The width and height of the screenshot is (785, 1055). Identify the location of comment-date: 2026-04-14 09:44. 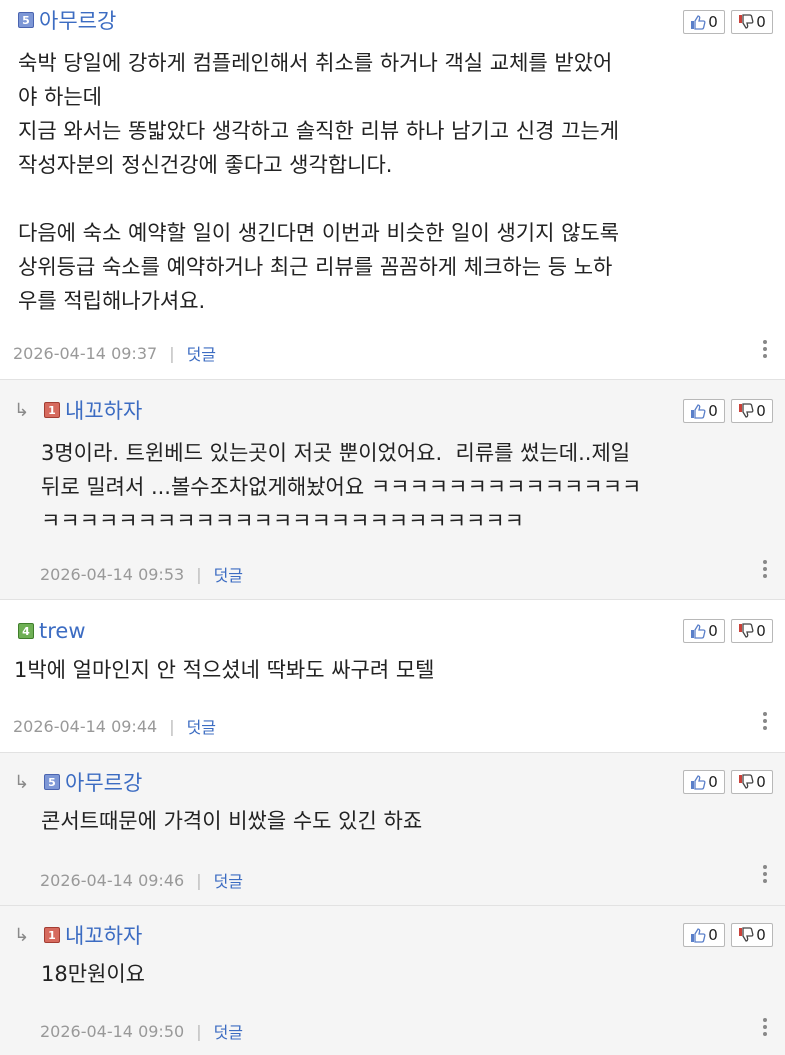
(85, 726).